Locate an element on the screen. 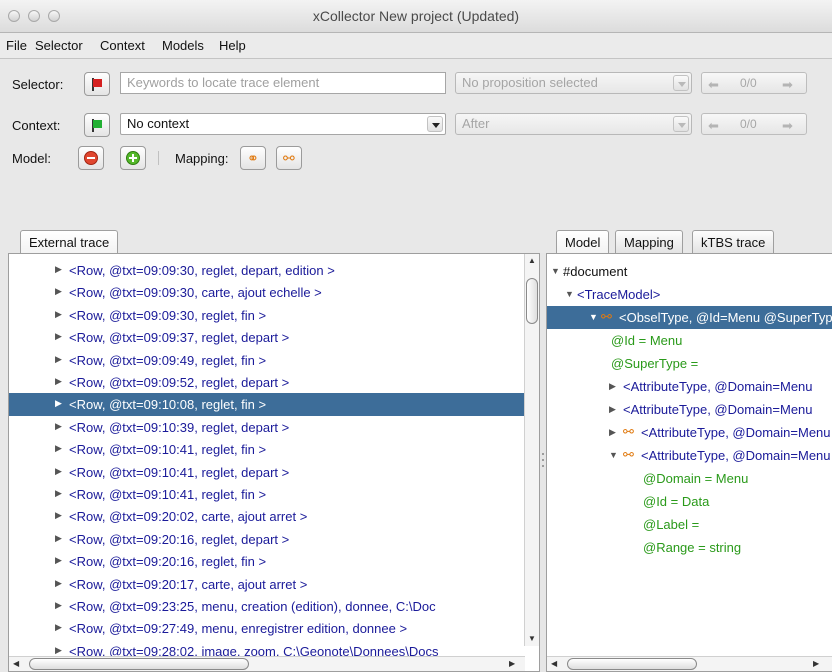 The image size is (832, 672). trace-row: ▶ <Row, @txt=09:10:08, reglet, fin > is located at coordinates (266, 405).